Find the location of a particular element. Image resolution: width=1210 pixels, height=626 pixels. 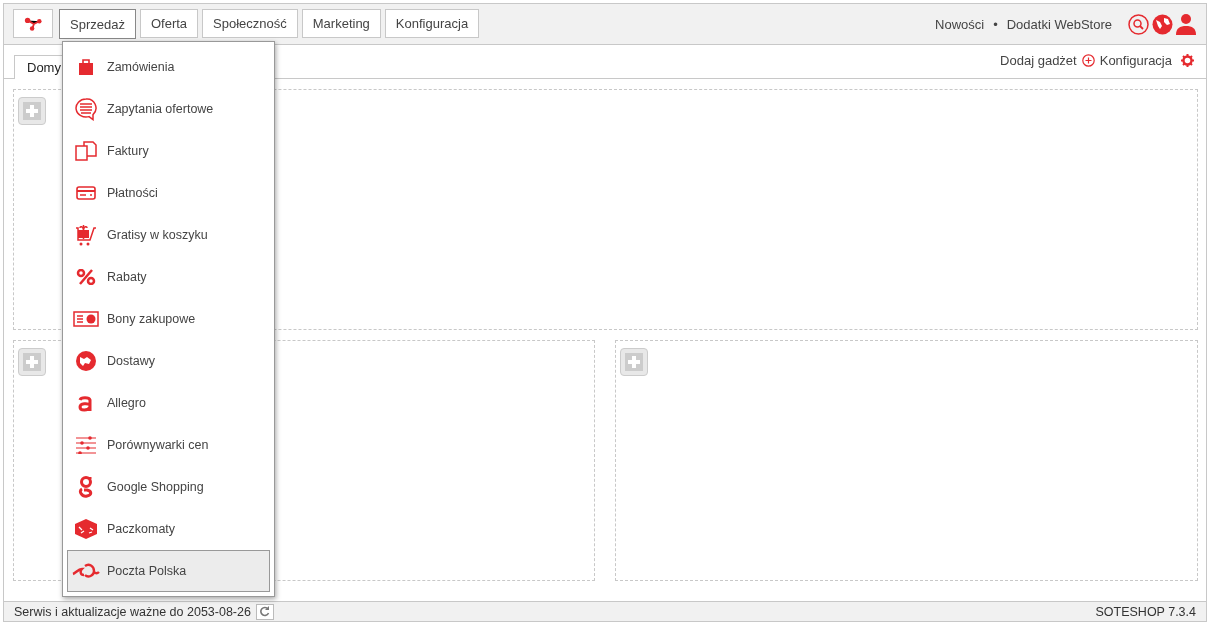

settings-icon is located at coordinates (1187, 60).